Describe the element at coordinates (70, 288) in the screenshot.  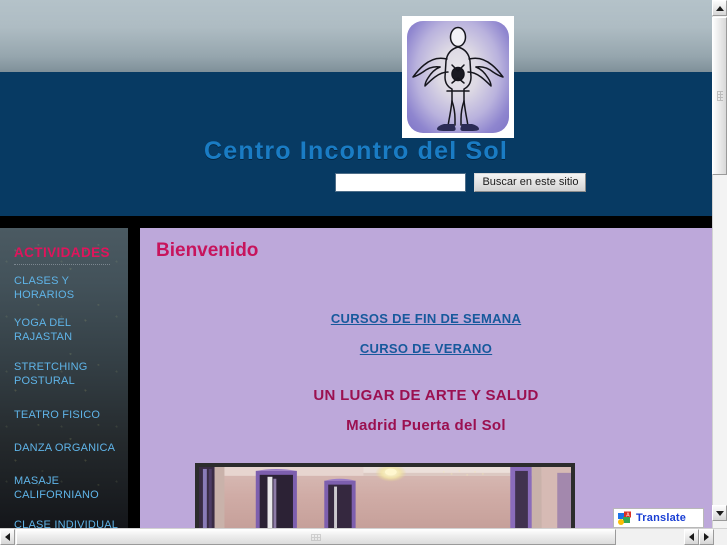
I see `sidebar-item-clases-y-horarios: CLASES Y HORARIOS` at that location.